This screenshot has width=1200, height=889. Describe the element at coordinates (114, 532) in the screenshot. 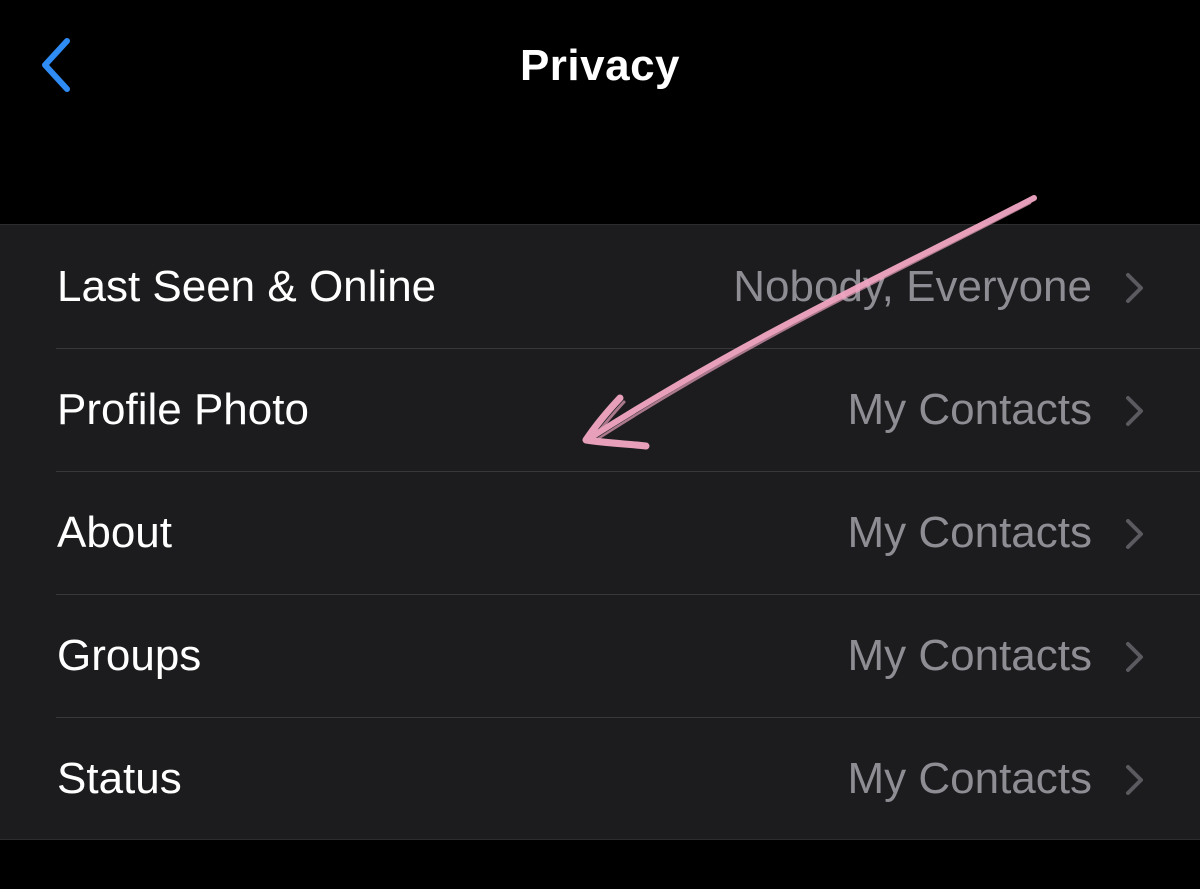

I see `setting-label: About` at that location.